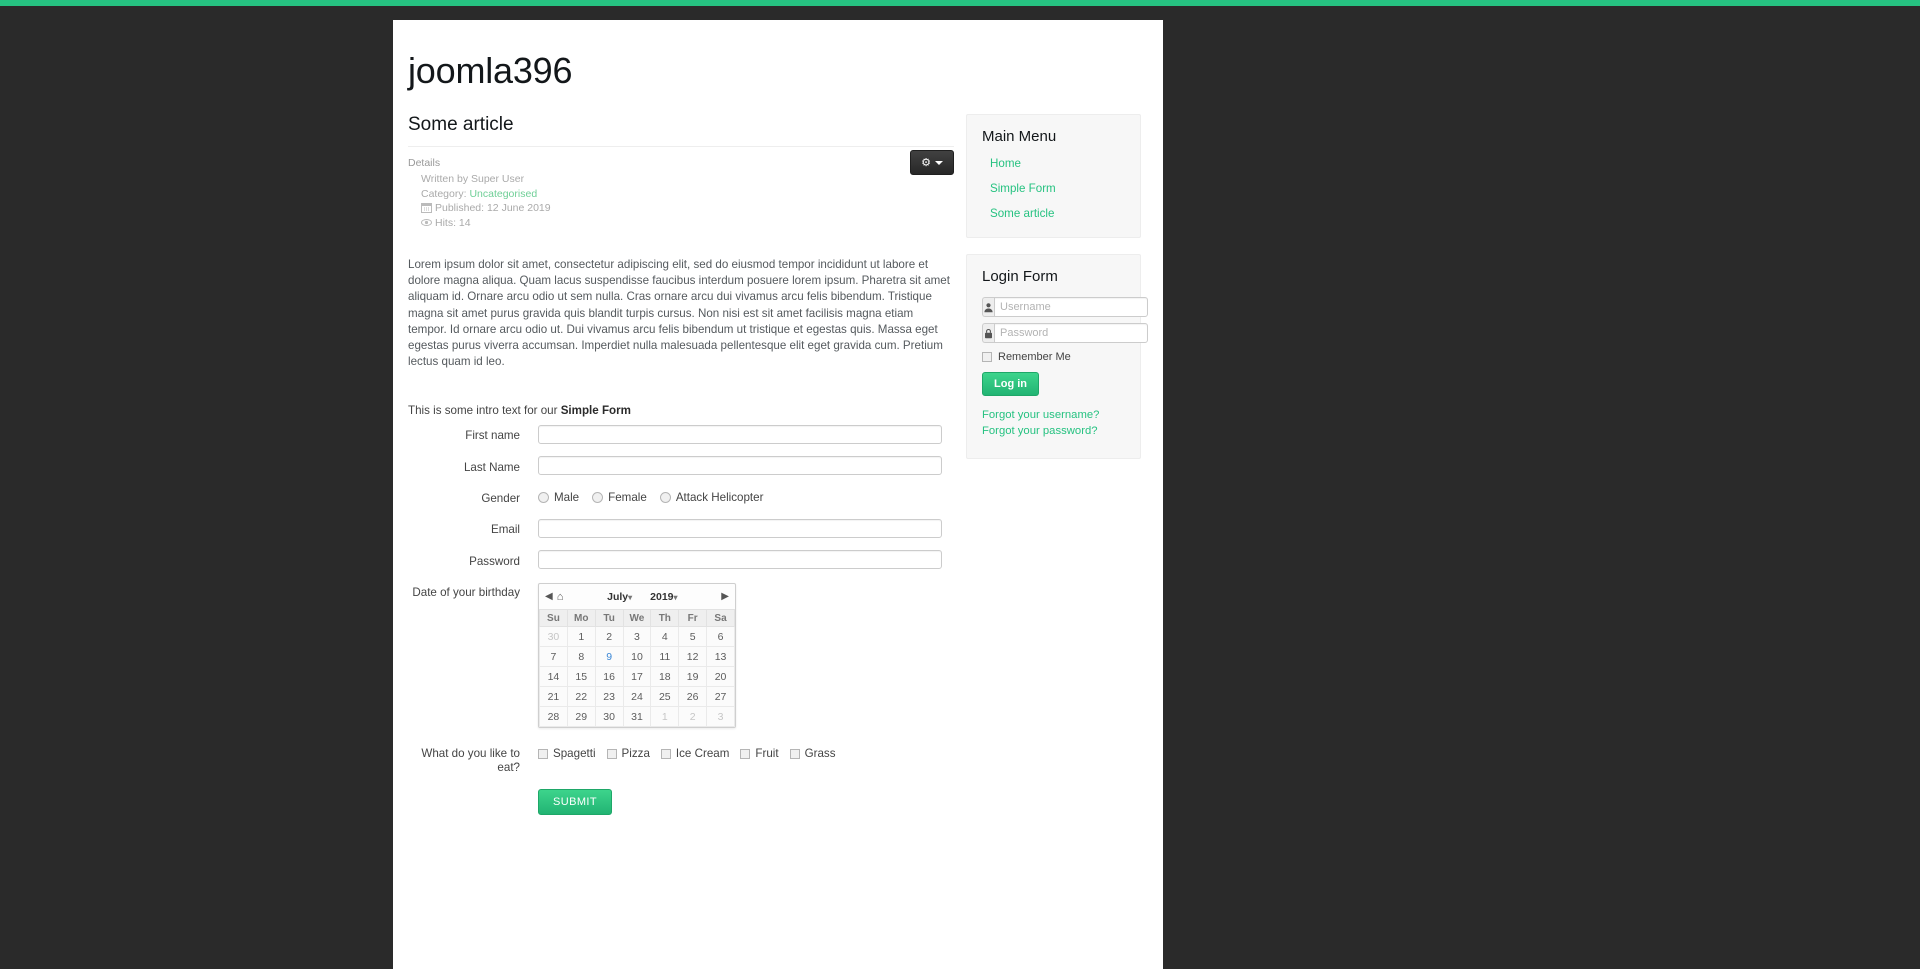  What do you see at coordinates (473, 178) in the screenshot?
I see `article-author: Written by Super User` at bounding box center [473, 178].